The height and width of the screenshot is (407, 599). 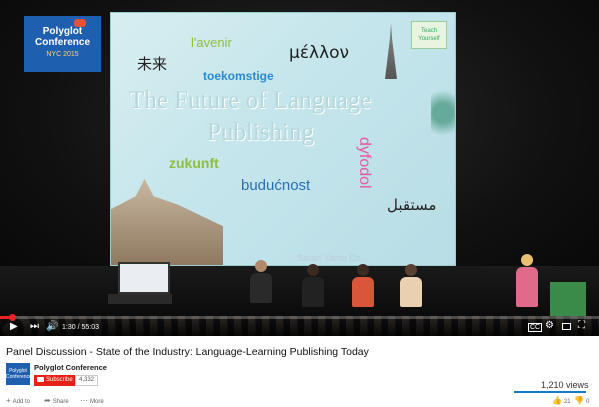 What do you see at coordinates (14, 327) in the screenshot?
I see `play-icon: ▶` at bounding box center [14, 327].